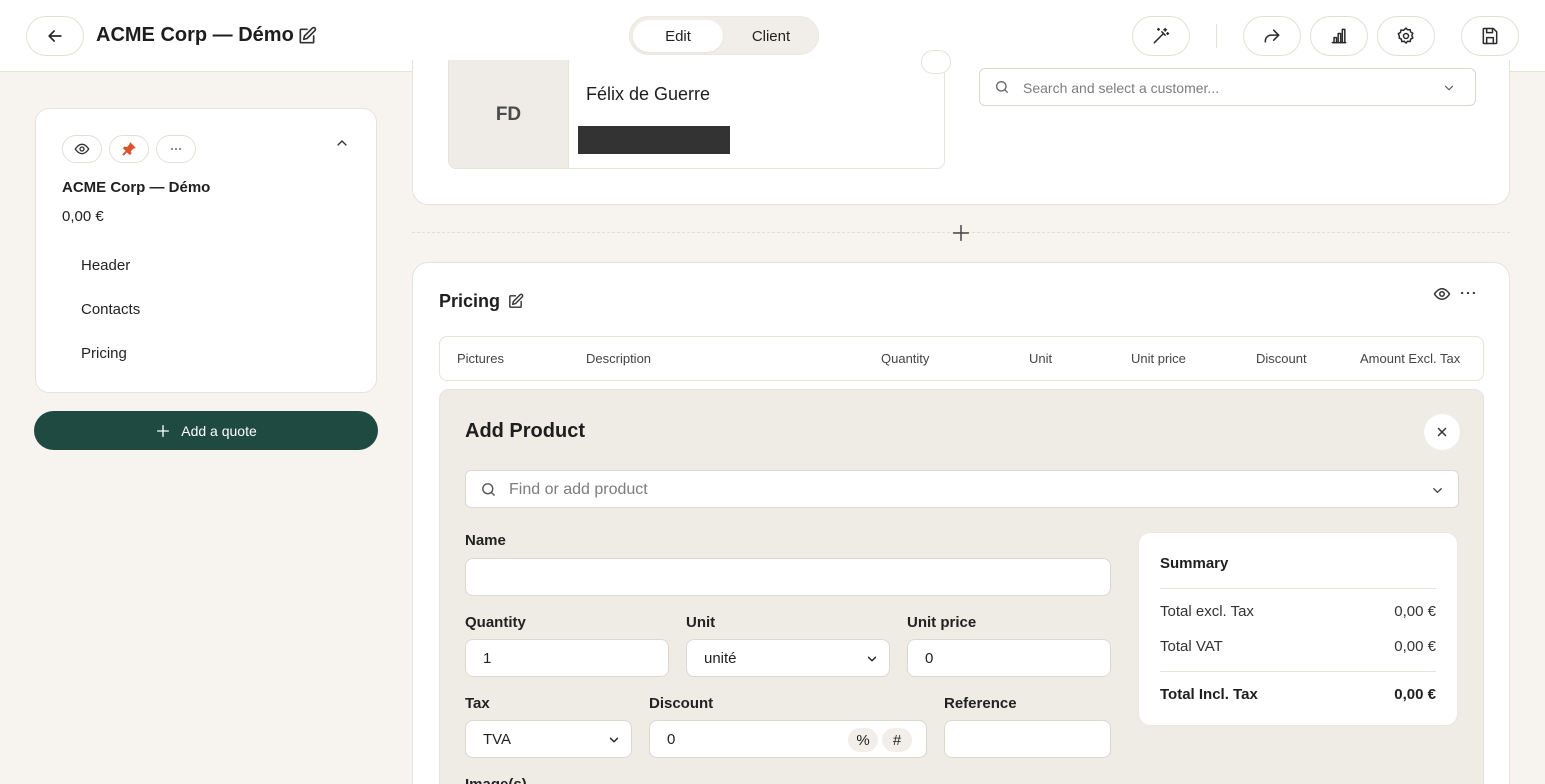 This screenshot has width=1545, height=784. I want to click on unit-price-field: 0, so click(1009, 658).